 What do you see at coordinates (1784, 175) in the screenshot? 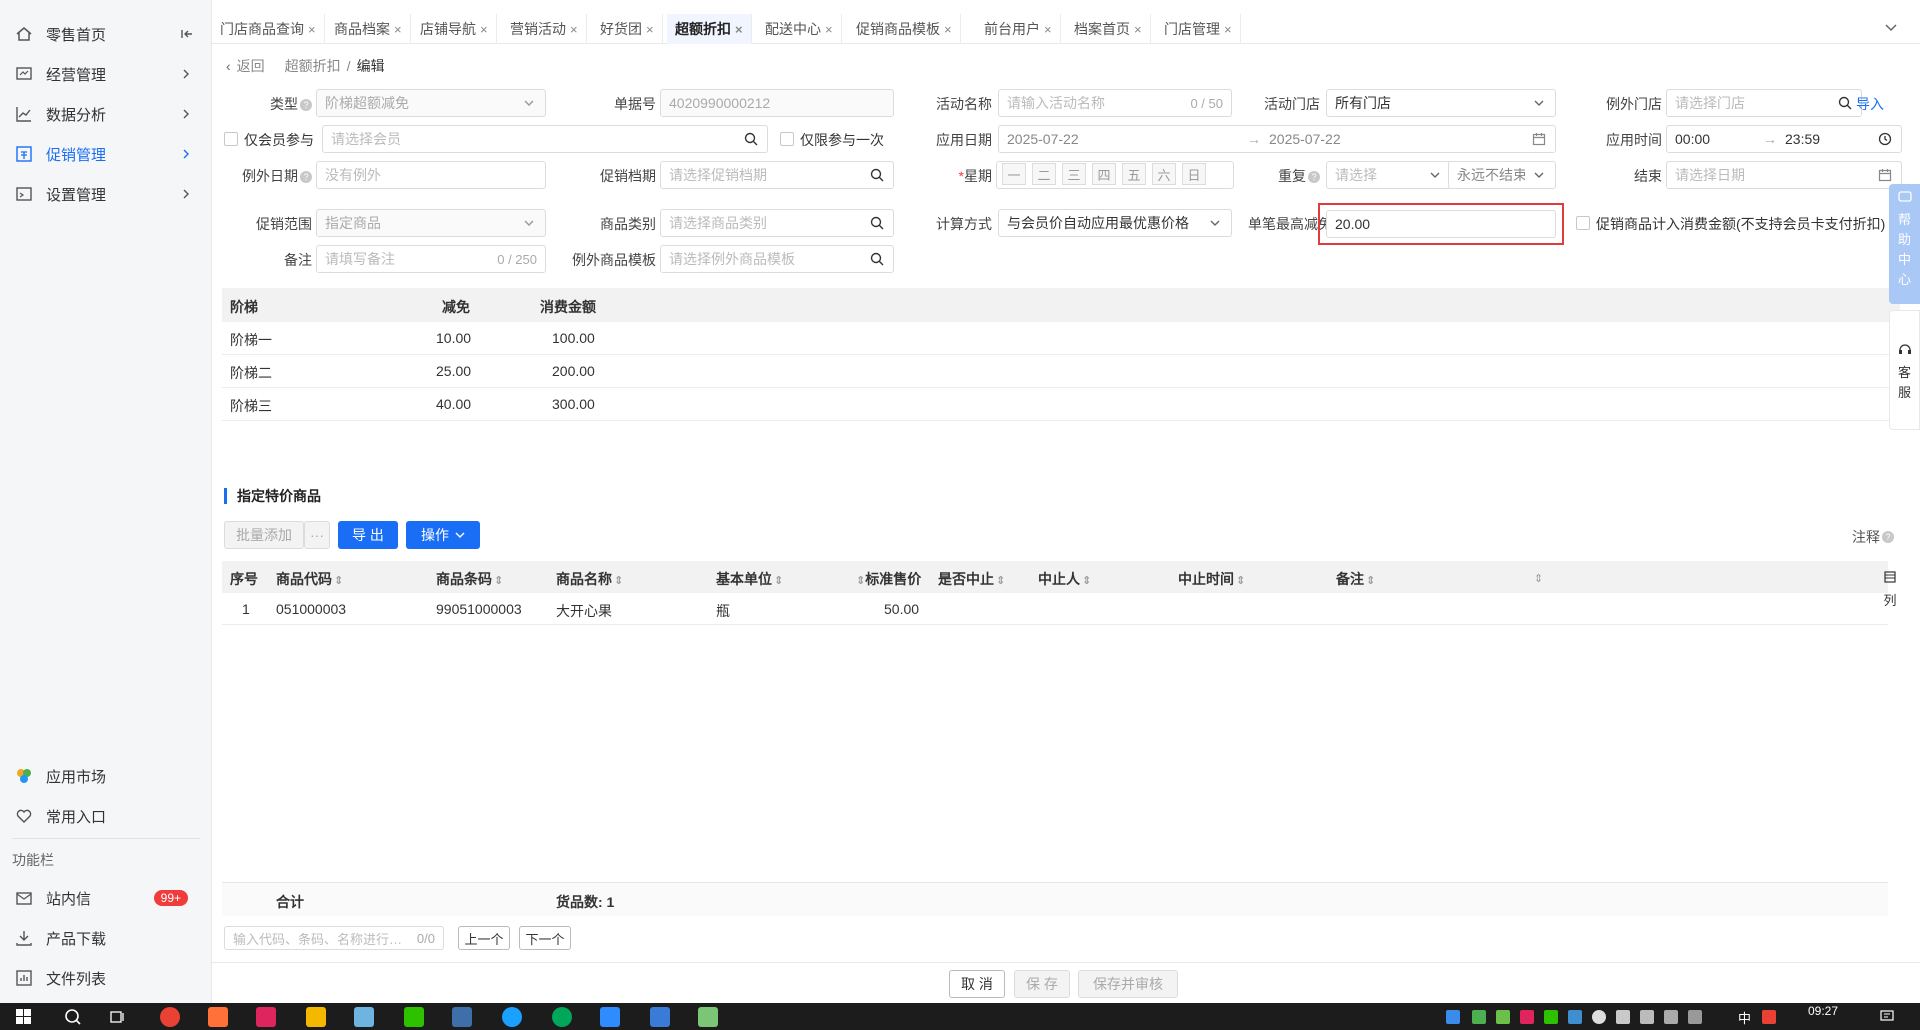
I see `end-date-input: 请选择日期` at bounding box center [1784, 175].